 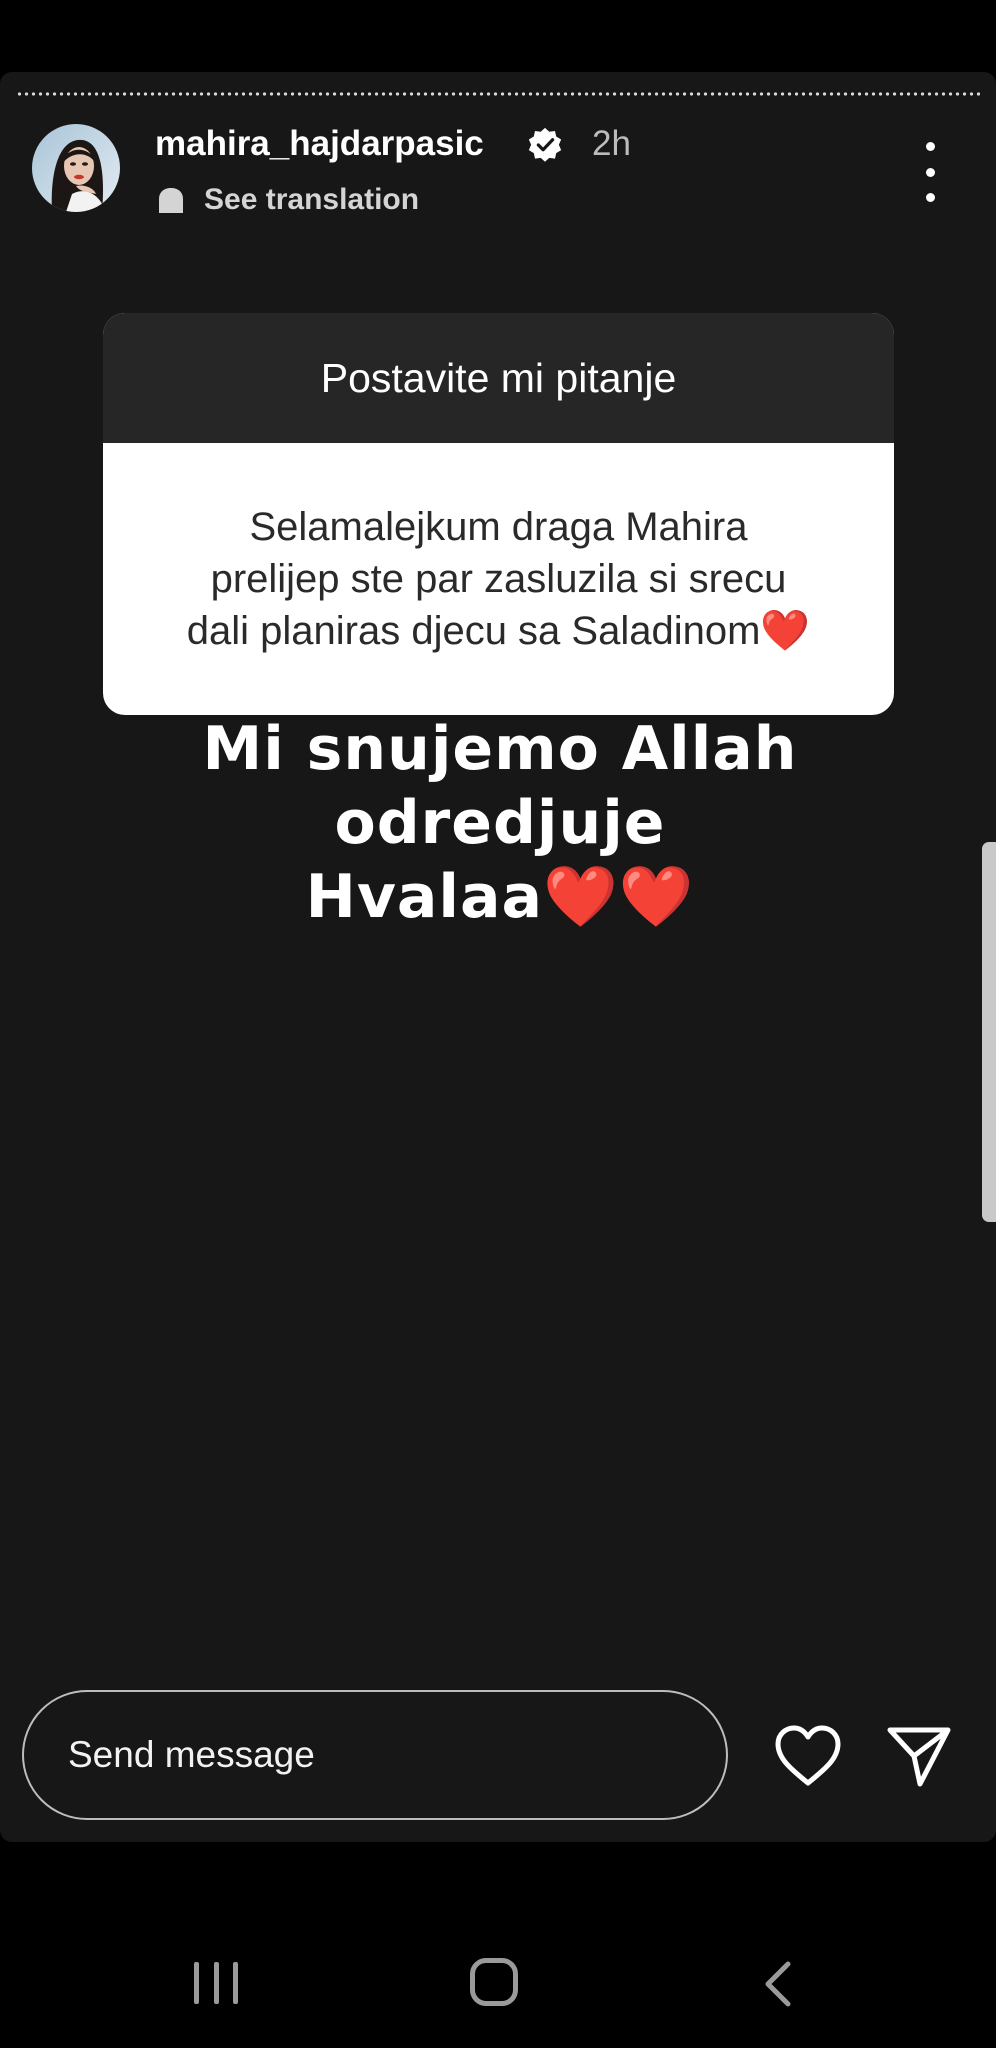 What do you see at coordinates (989, 1032) in the screenshot?
I see `scrollbar` at bounding box center [989, 1032].